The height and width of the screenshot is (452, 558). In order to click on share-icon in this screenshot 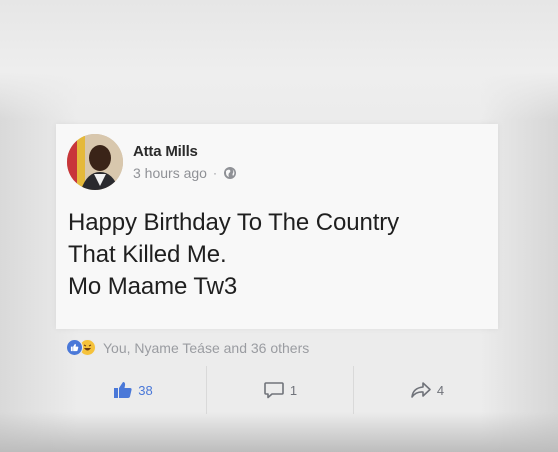, I will do `click(421, 390)`.